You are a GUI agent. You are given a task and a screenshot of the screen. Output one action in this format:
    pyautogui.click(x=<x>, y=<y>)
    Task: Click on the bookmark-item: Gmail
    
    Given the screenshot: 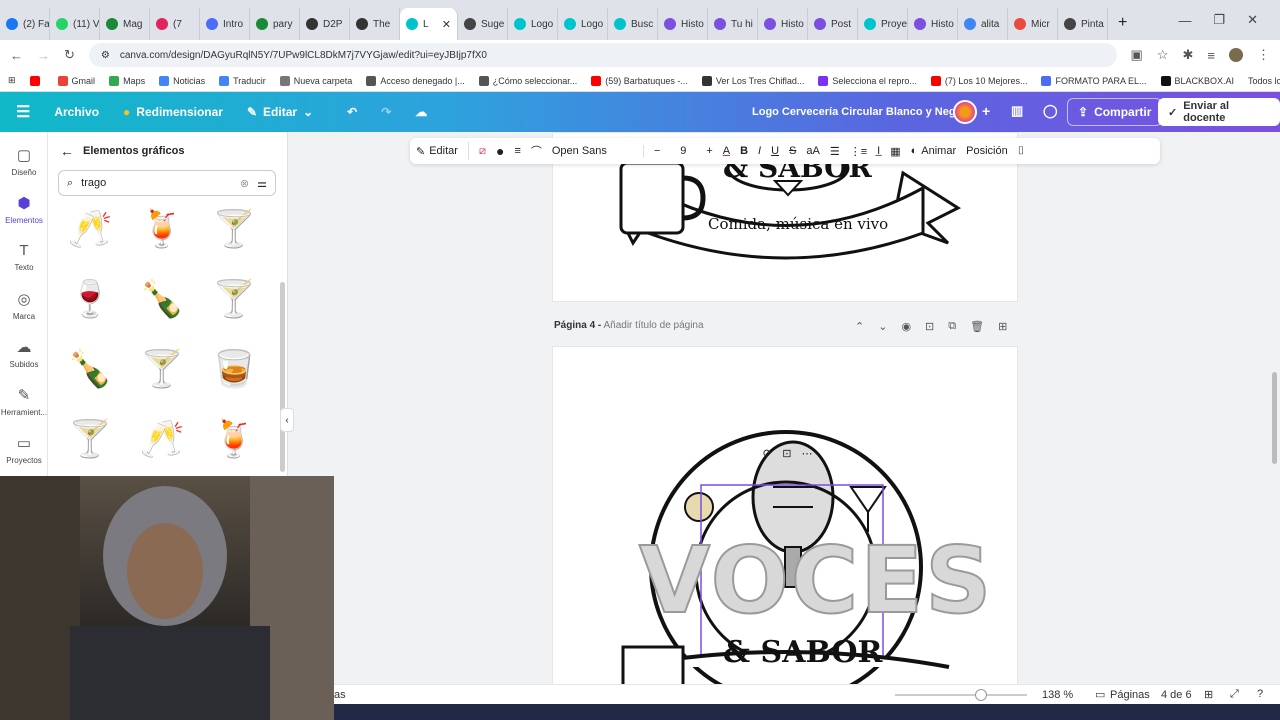 What is the action you would take?
    pyautogui.click(x=76, y=80)
    